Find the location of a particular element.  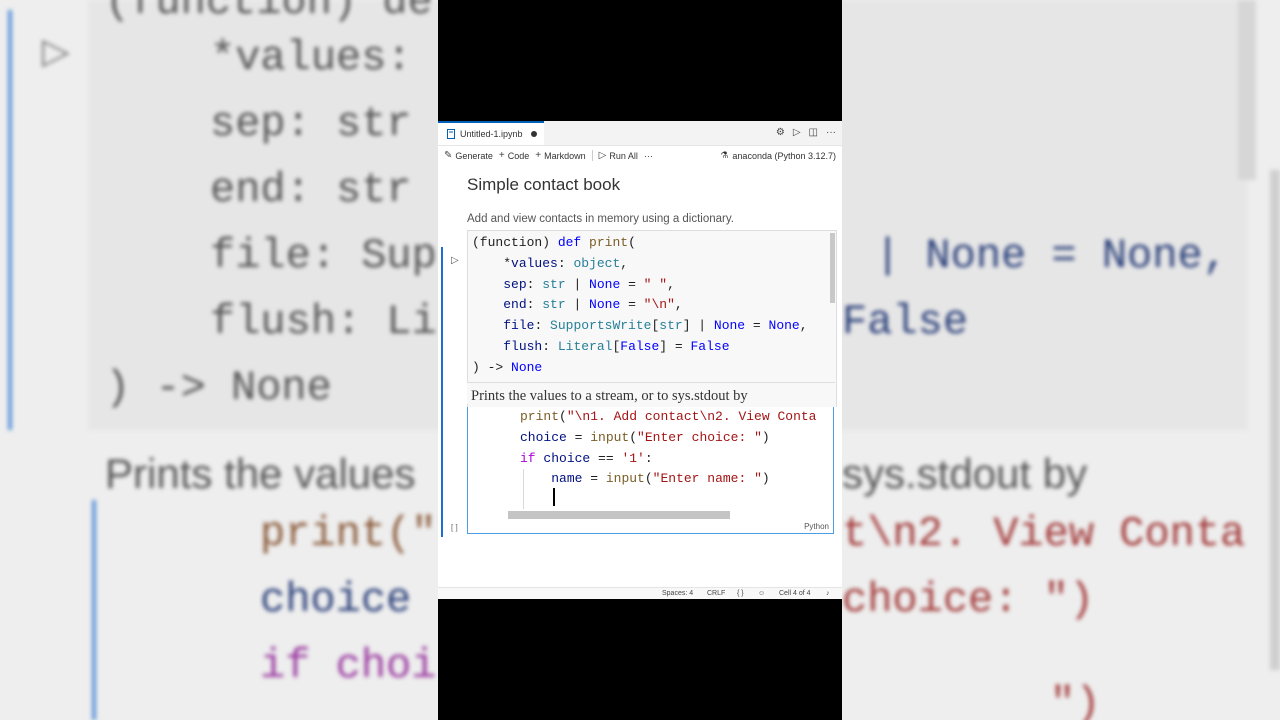

unsaved-dot-icon is located at coordinates (533, 134).